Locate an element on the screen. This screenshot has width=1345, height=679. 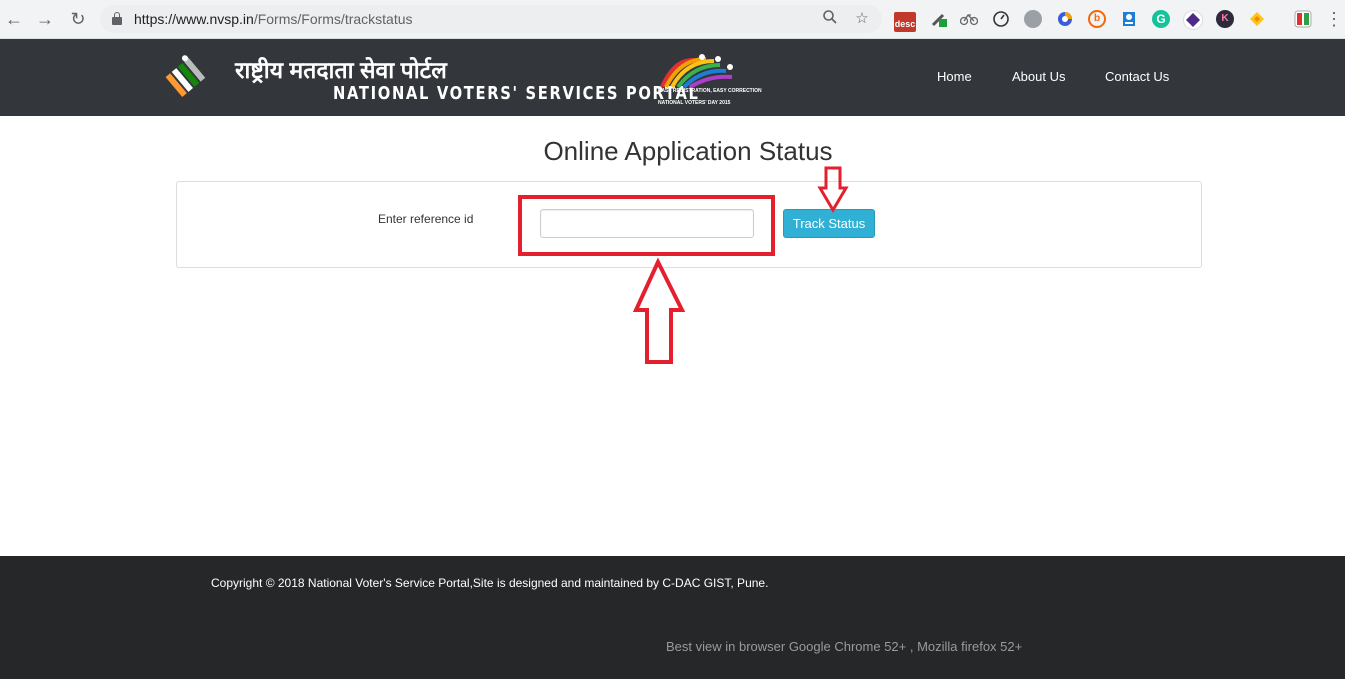
voter-ballot-logo is located at coordinates (189, 77).